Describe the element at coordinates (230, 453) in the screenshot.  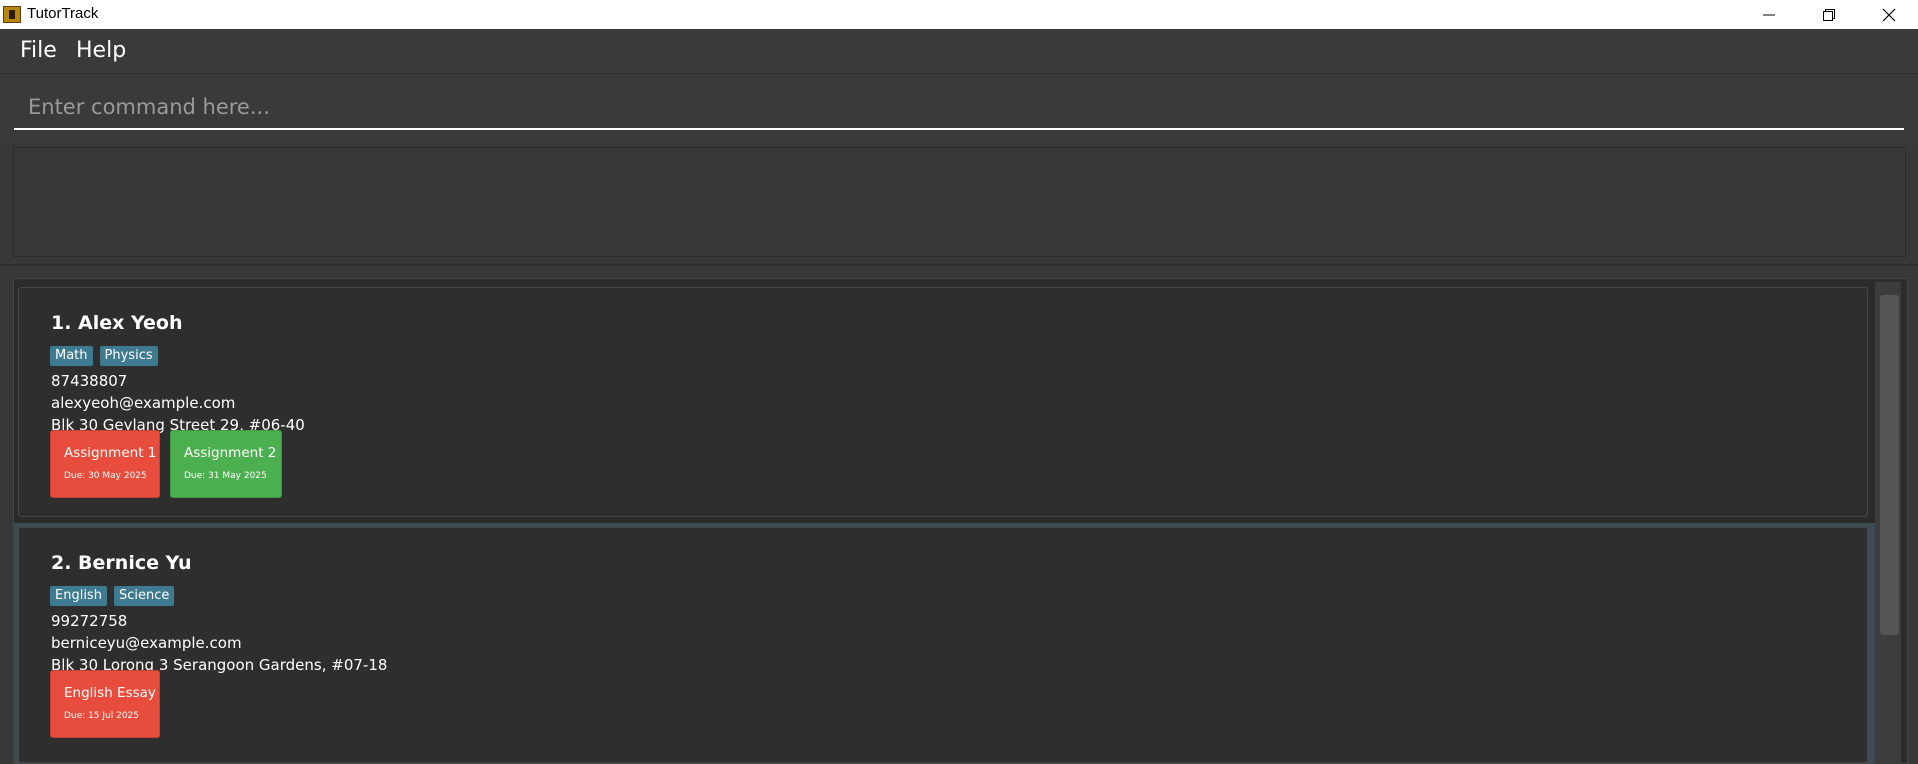
I see `assignment-title: Assignment 2` at that location.